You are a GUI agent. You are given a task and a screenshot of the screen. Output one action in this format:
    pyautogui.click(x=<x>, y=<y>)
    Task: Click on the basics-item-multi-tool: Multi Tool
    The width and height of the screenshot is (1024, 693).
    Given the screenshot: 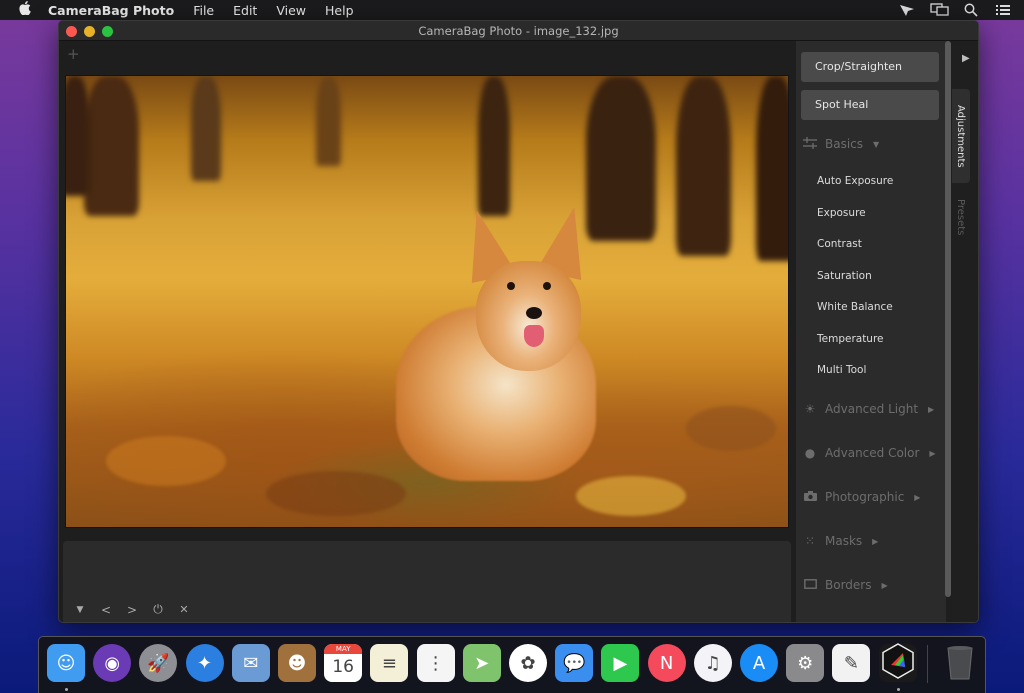 What is the action you would take?
    pyautogui.click(x=841, y=370)
    